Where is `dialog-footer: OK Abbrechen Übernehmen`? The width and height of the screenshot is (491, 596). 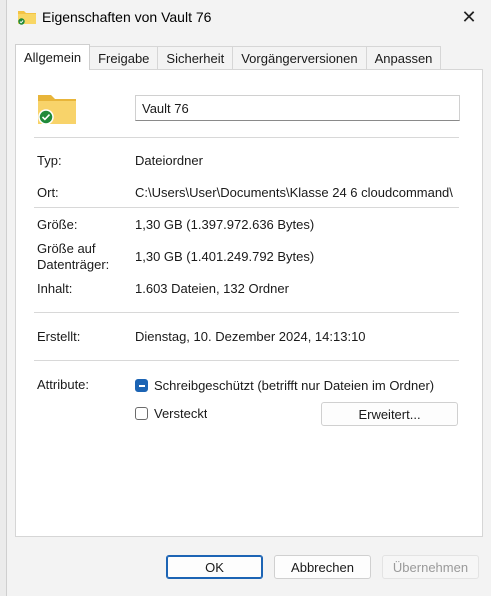 dialog-footer: OK Abbrechen Übernehmen is located at coordinates (249, 568).